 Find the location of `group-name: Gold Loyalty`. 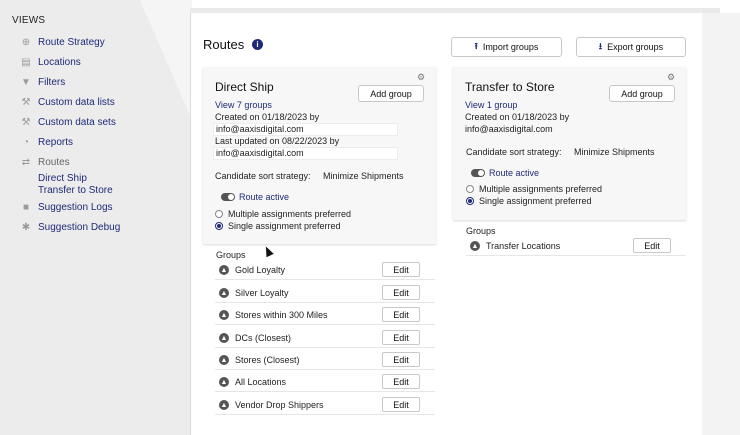

group-name: Gold Loyalty is located at coordinates (260, 270).